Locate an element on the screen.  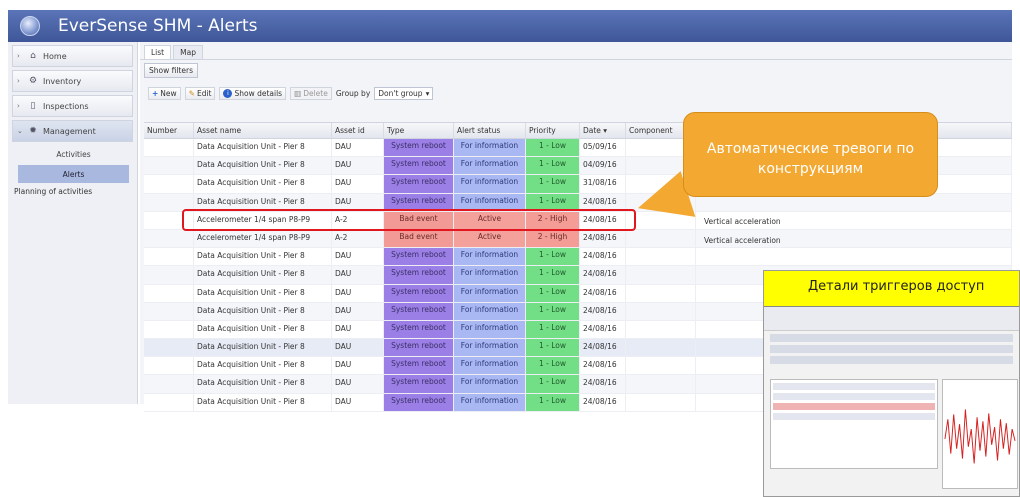
sidebar-item-label: Home is located at coordinates (55, 56).